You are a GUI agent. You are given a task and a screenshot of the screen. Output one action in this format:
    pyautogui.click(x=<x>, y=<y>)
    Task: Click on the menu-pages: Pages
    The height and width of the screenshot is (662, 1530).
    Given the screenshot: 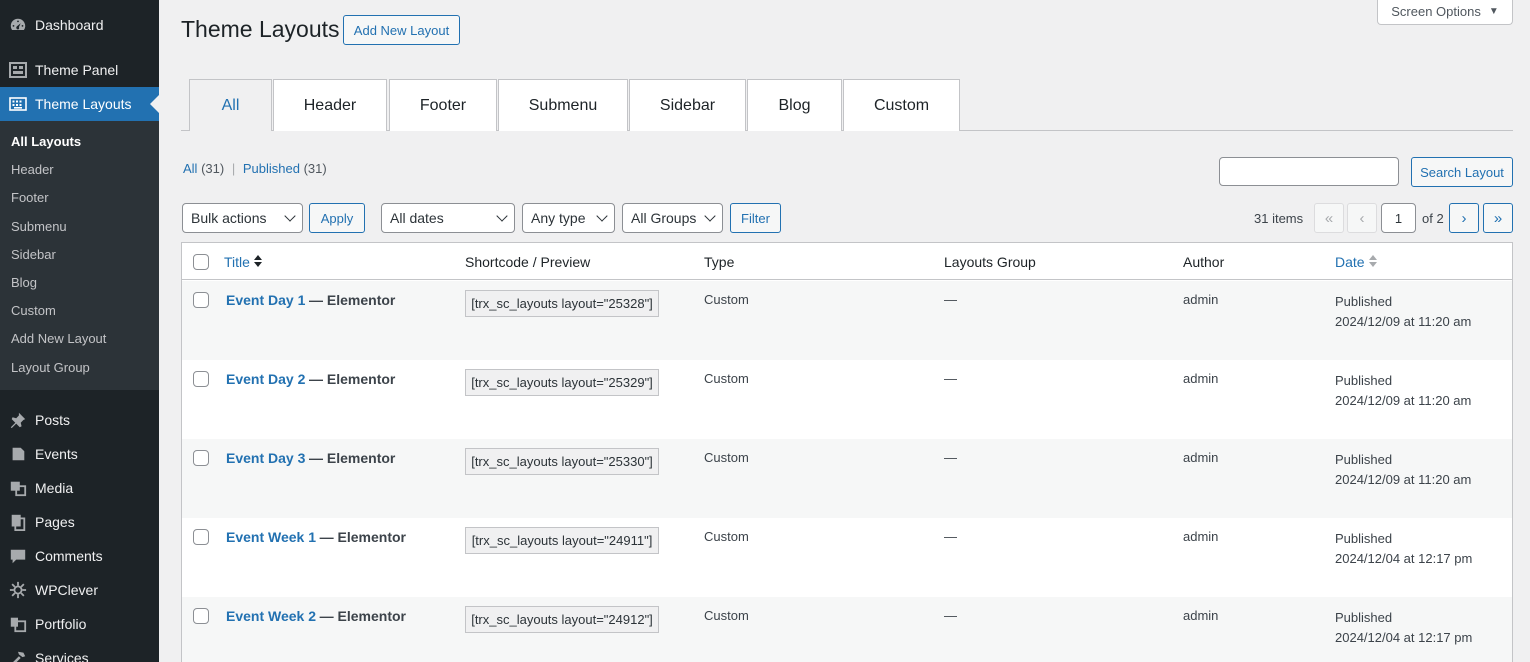 What is the action you would take?
    pyautogui.click(x=79, y=522)
    